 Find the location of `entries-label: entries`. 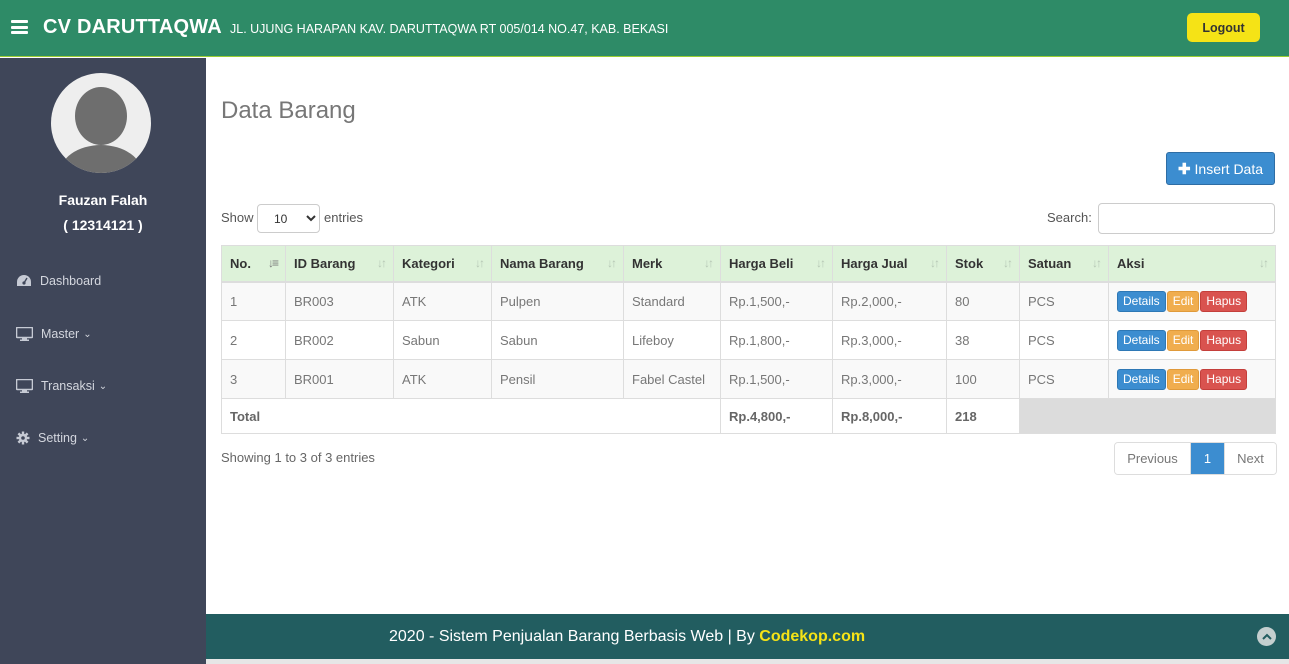

entries-label: entries is located at coordinates (344, 217).